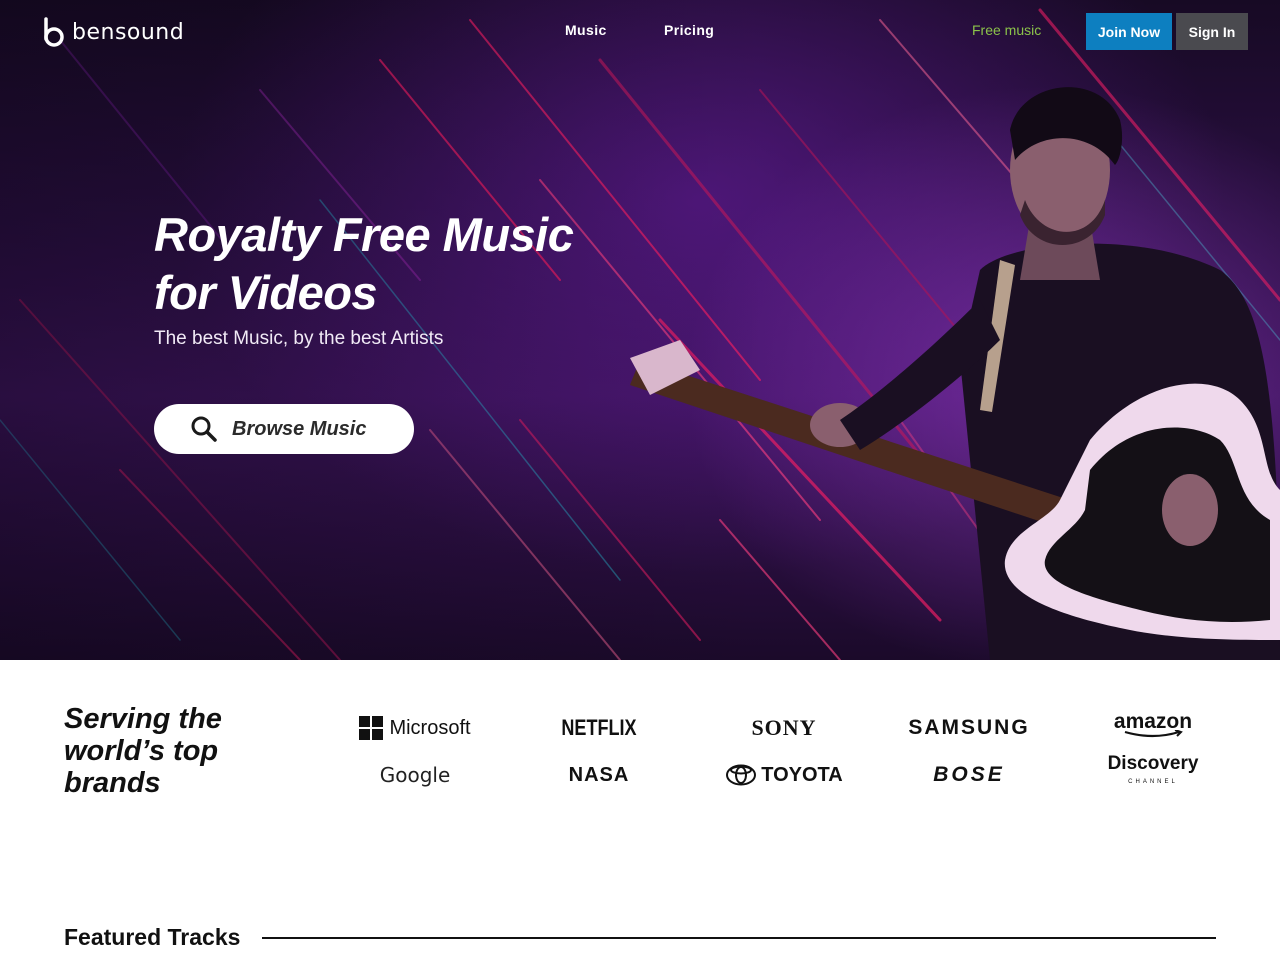 Image resolution: width=1280 pixels, height=960 pixels. I want to click on nav-free-music-link: Free music, so click(1006, 30).